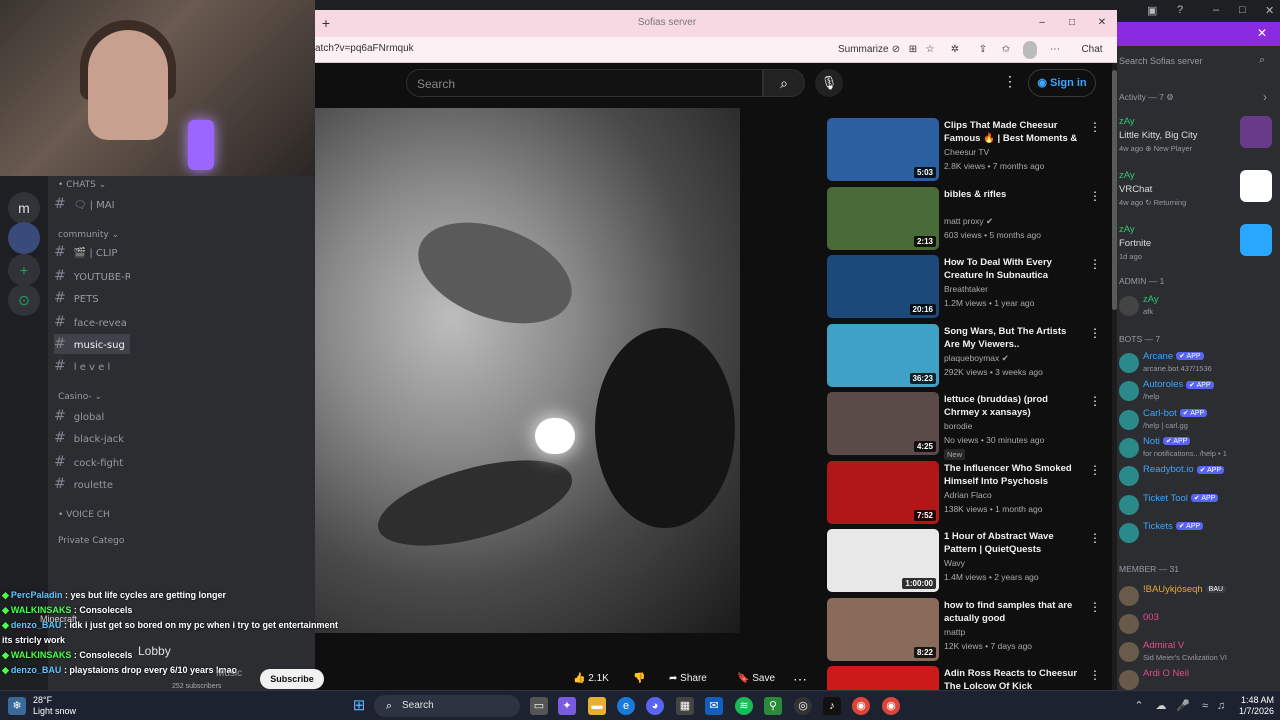  Describe the element at coordinates (1161, 706) in the screenshot. I see `tray-app-icon: ☁` at that location.